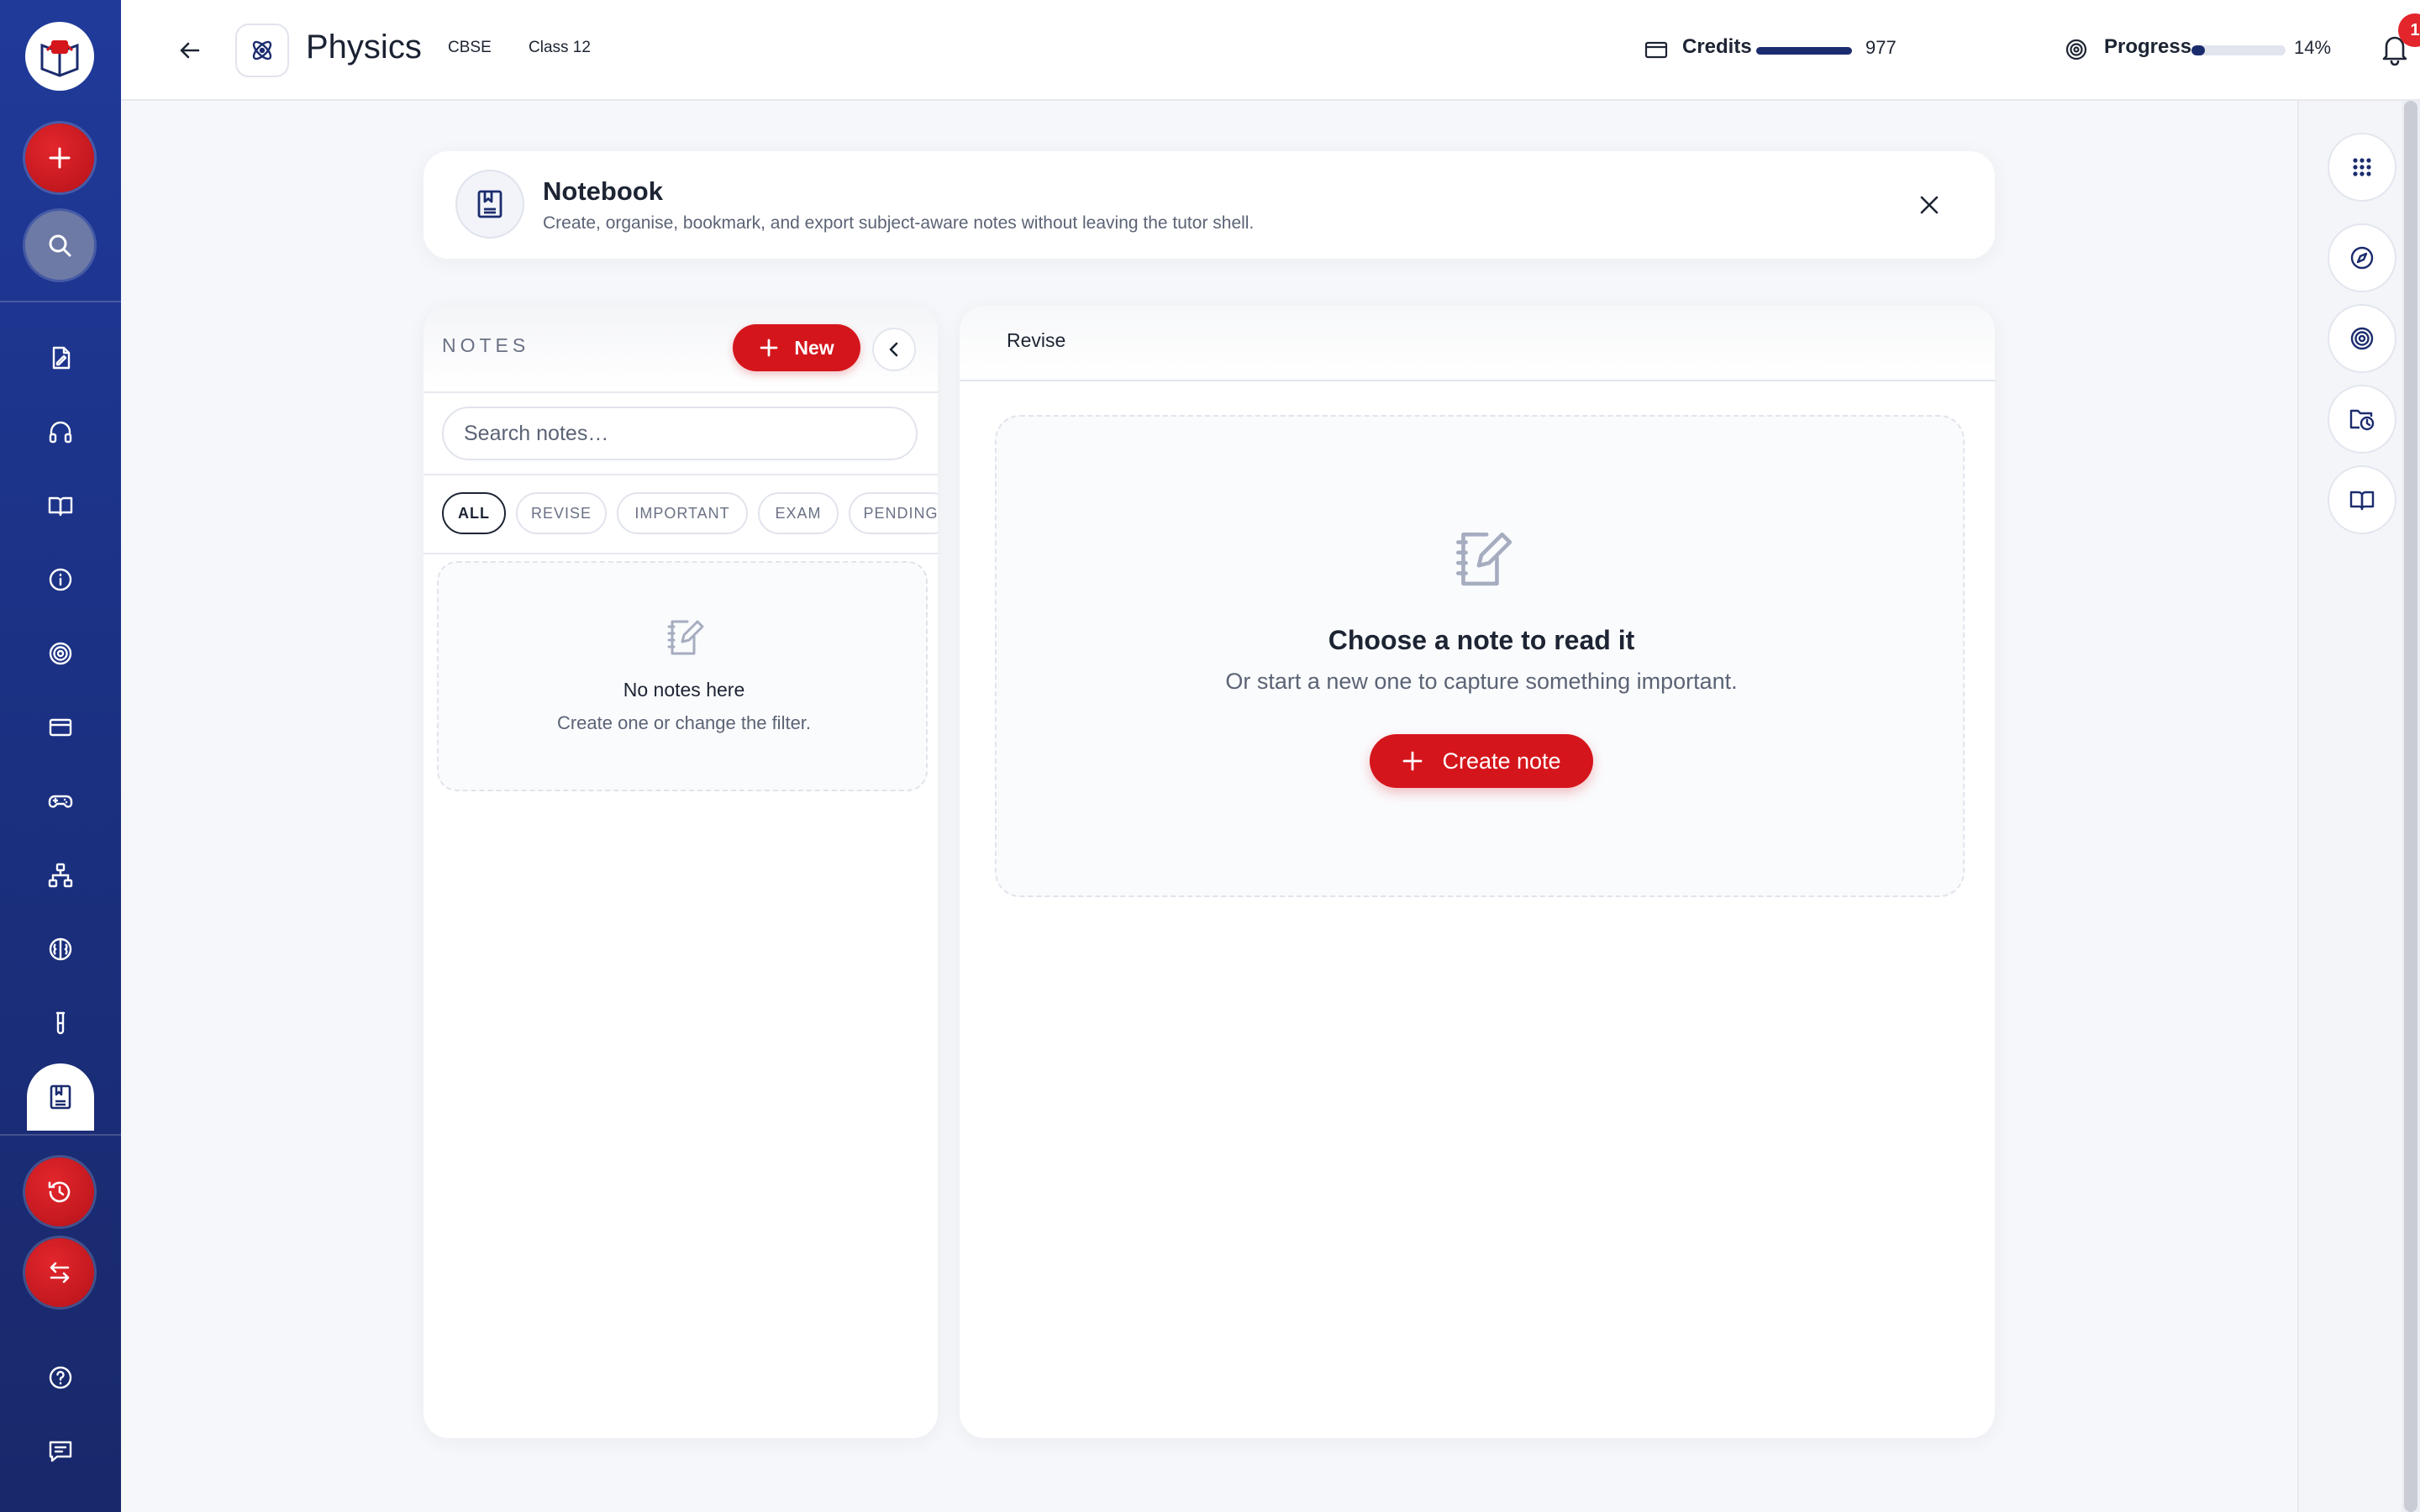  I want to click on help-button, so click(60, 1377).